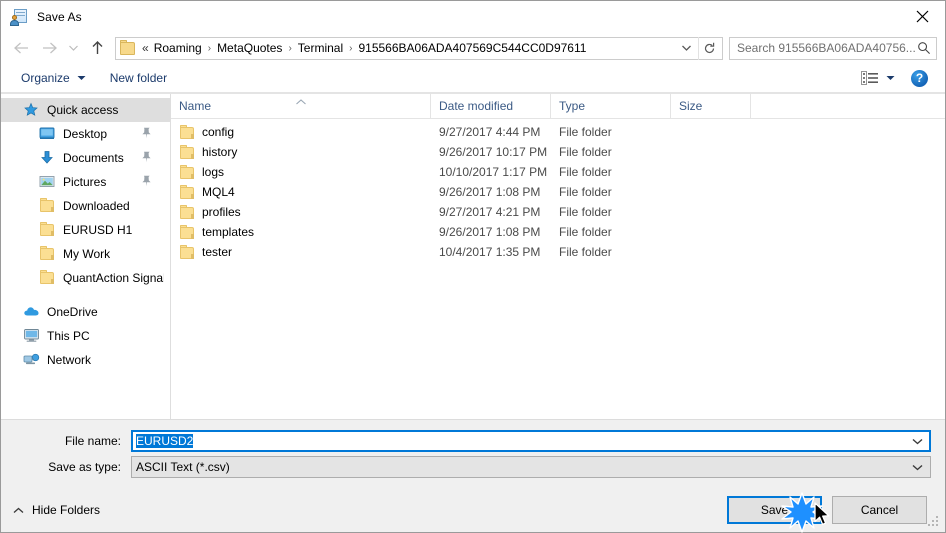 The width and height of the screenshot is (946, 533). Describe the element at coordinates (490, 212) in the screenshot. I see `cell-date: 9/27/2017 4:21 PM` at that location.